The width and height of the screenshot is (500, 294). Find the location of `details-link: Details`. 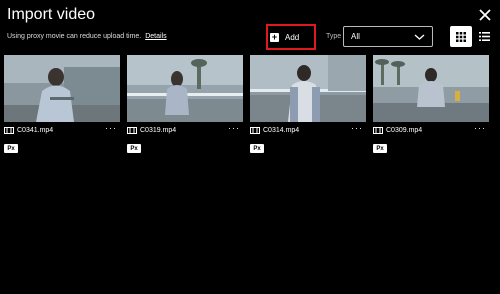

details-link: Details is located at coordinates (155, 36).